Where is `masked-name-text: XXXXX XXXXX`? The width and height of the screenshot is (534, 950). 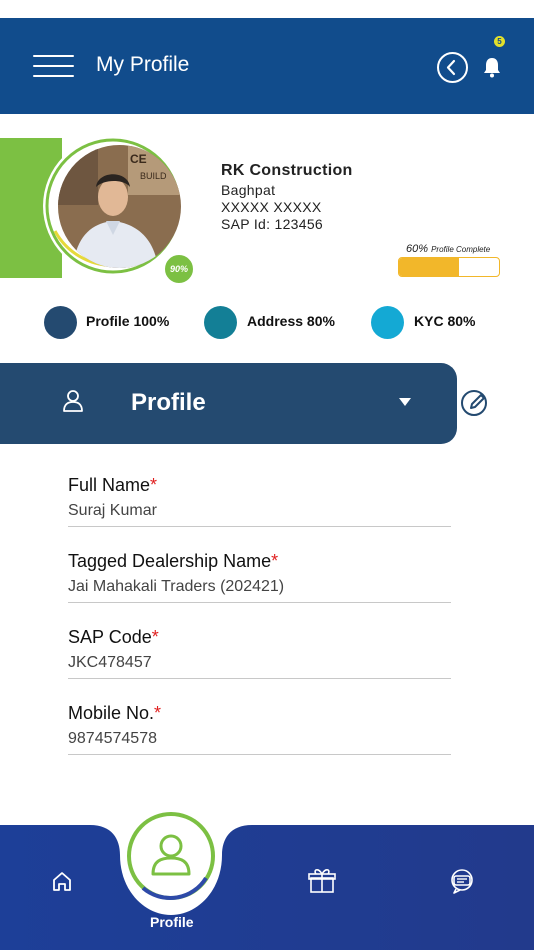
masked-name-text: XXXXX XXXXX is located at coordinates (271, 207).